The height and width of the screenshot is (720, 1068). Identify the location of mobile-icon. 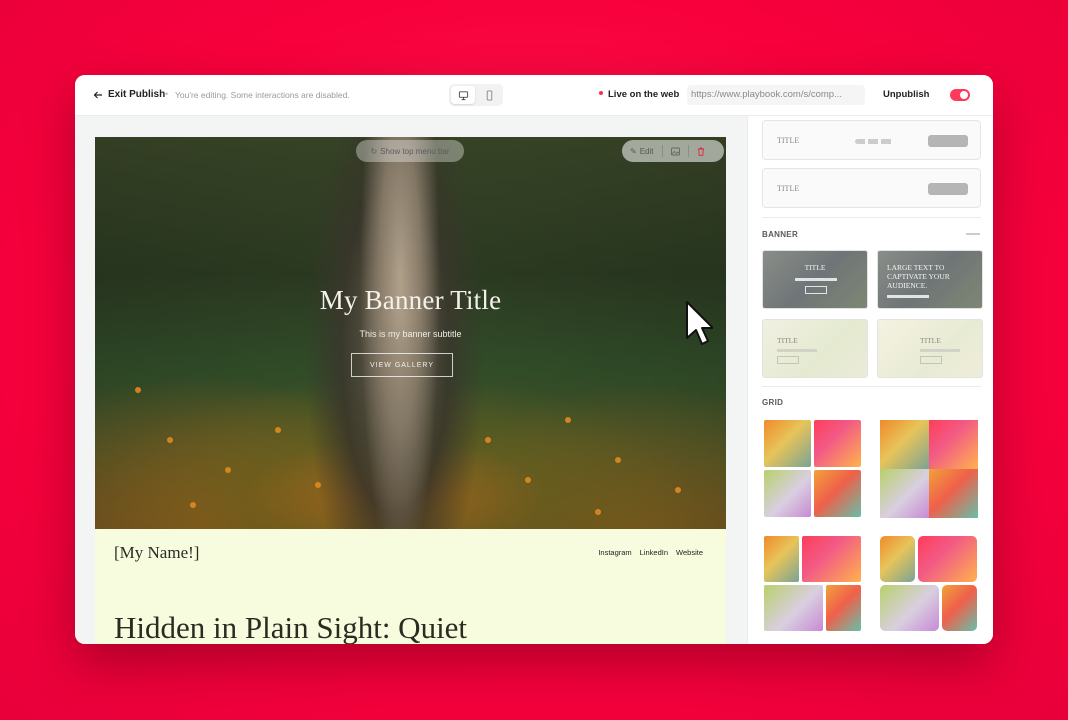
(489, 95).